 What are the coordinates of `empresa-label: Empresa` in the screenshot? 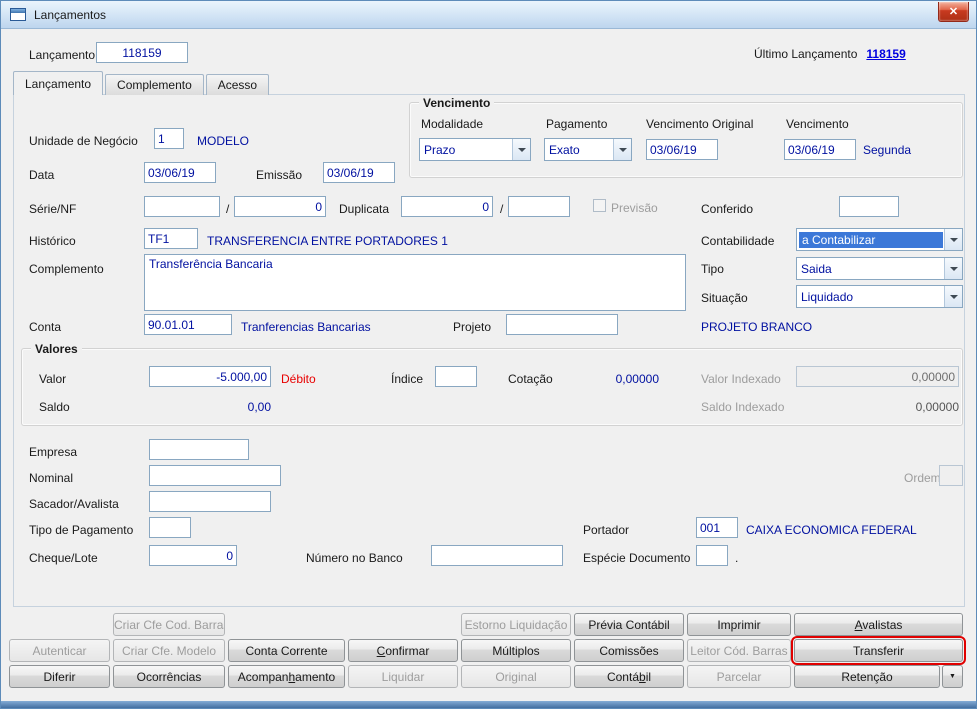 It's located at (53, 452).